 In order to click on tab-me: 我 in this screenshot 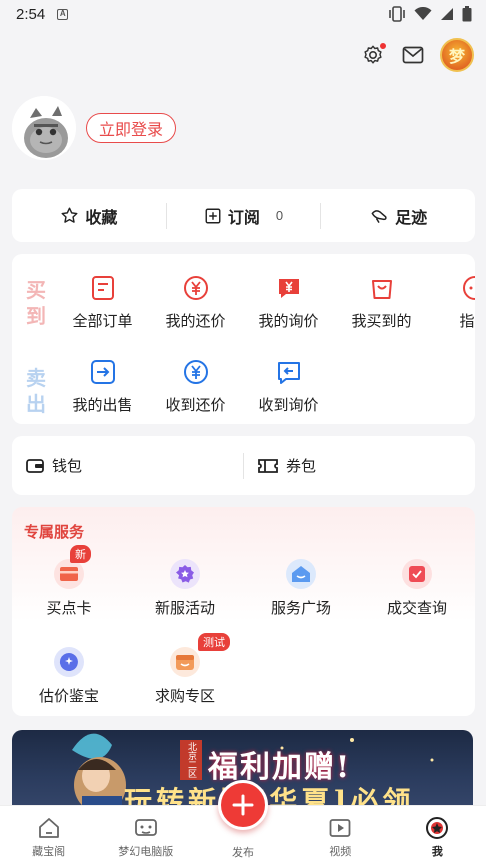, I will do `click(437, 835)`.